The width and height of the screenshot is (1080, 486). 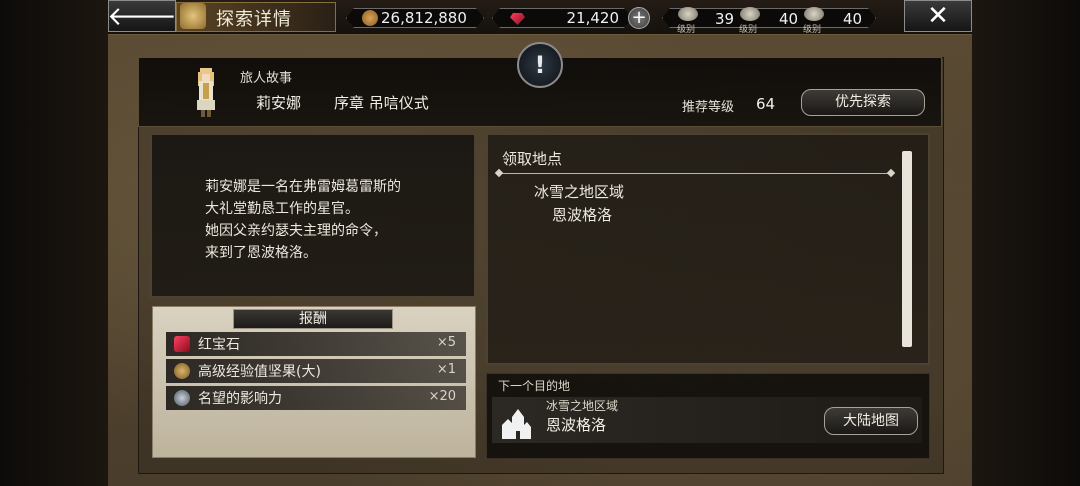 What do you see at coordinates (576, 425) in the screenshot?
I see `destination-place: 恩波格洛` at bounding box center [576, 425].